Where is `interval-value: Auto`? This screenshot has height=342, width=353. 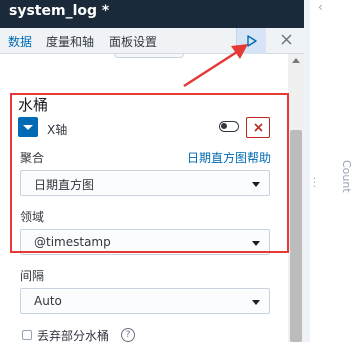
interval-value: Auto is located at coordinates (48, 301).